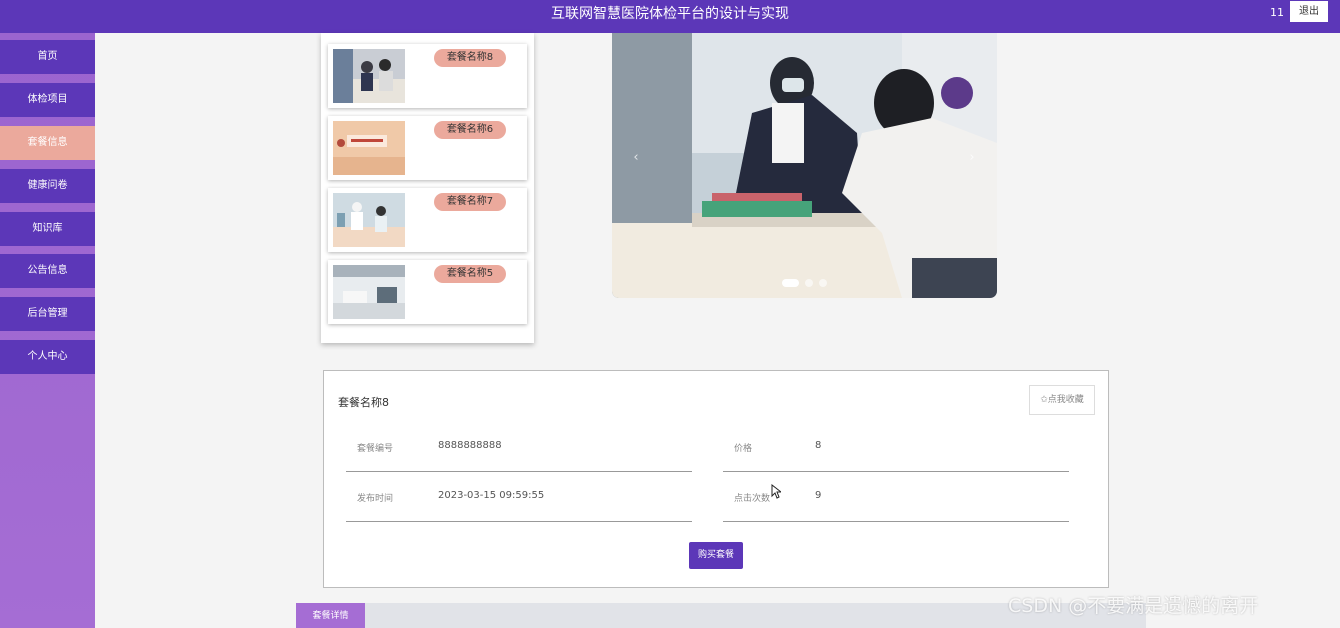 This screenshot has width=1340, height=628. What do you see at coordinates (636, 158) in the screenshot?
I see `carousel-prev-icon: ‹` at bounding box center [636, 158].